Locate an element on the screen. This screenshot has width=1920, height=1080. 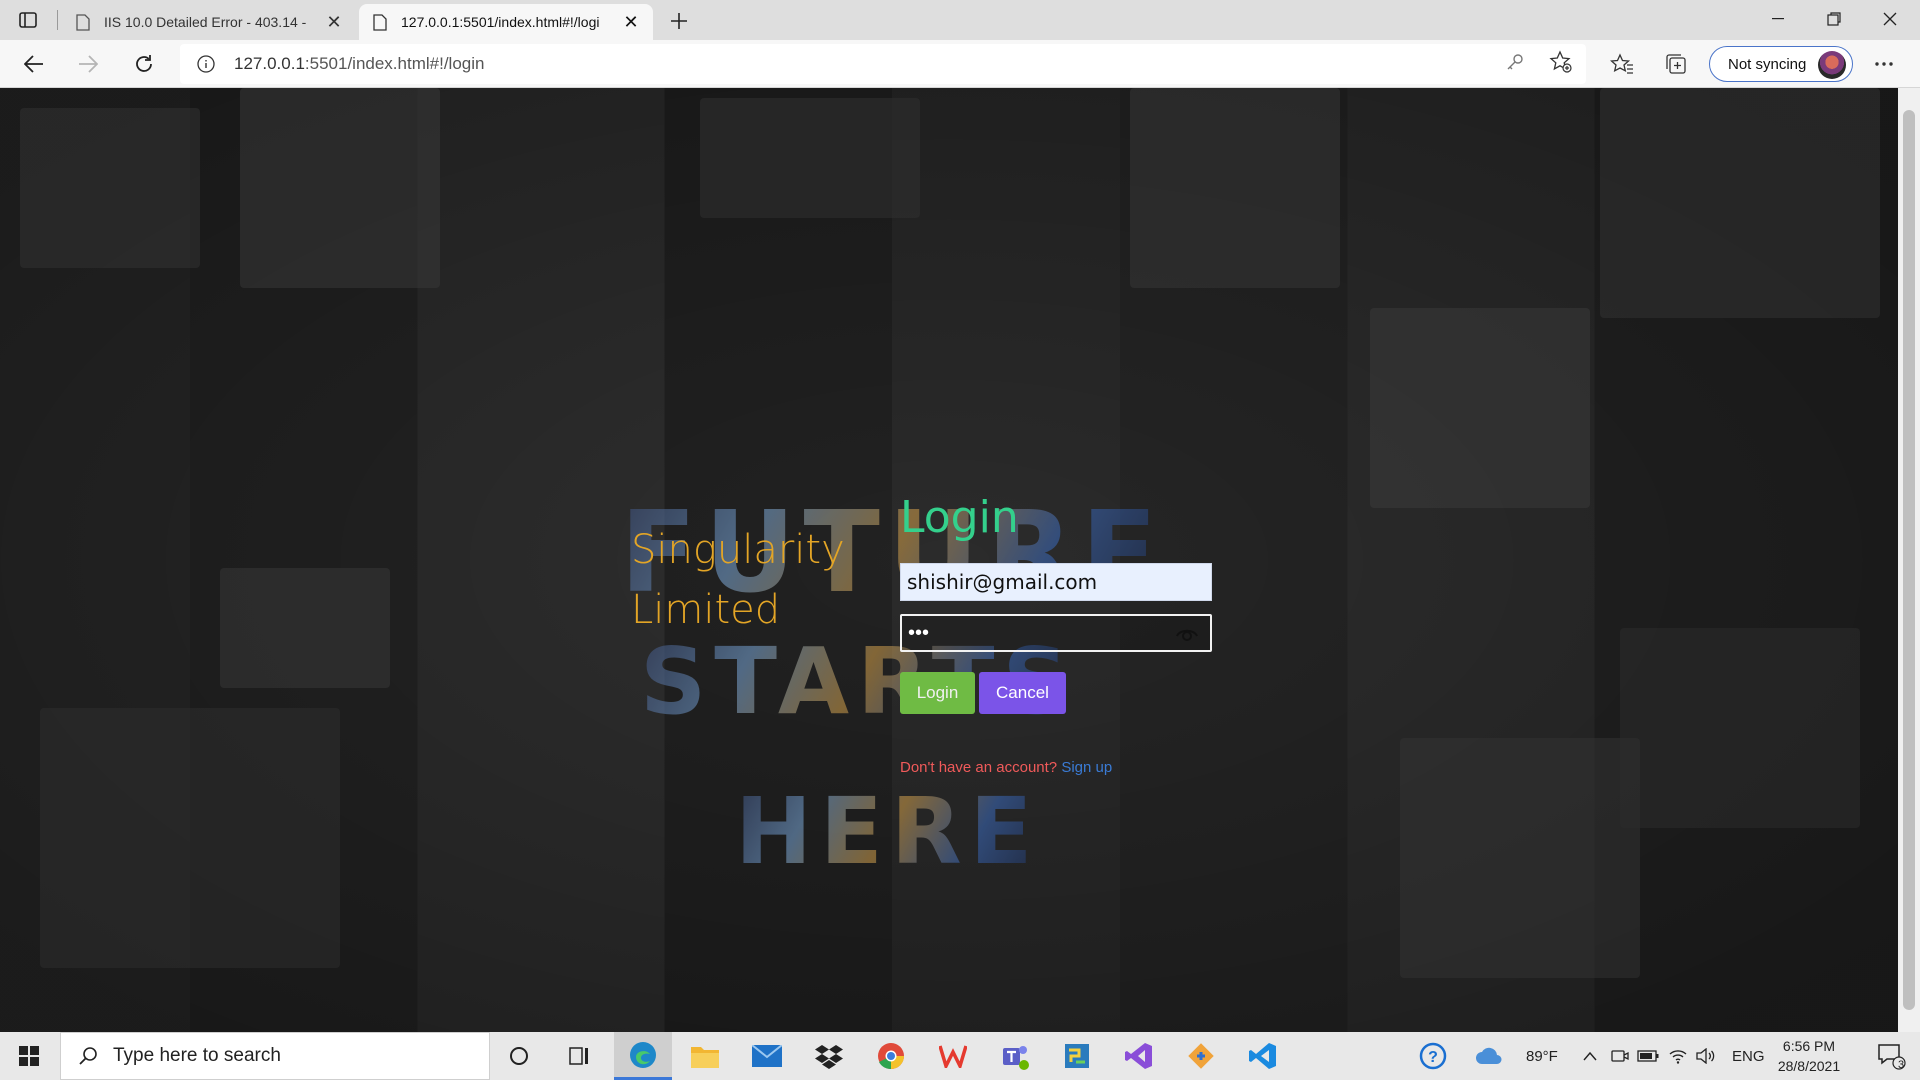
search-icon is located at coordinates (88, 1056).